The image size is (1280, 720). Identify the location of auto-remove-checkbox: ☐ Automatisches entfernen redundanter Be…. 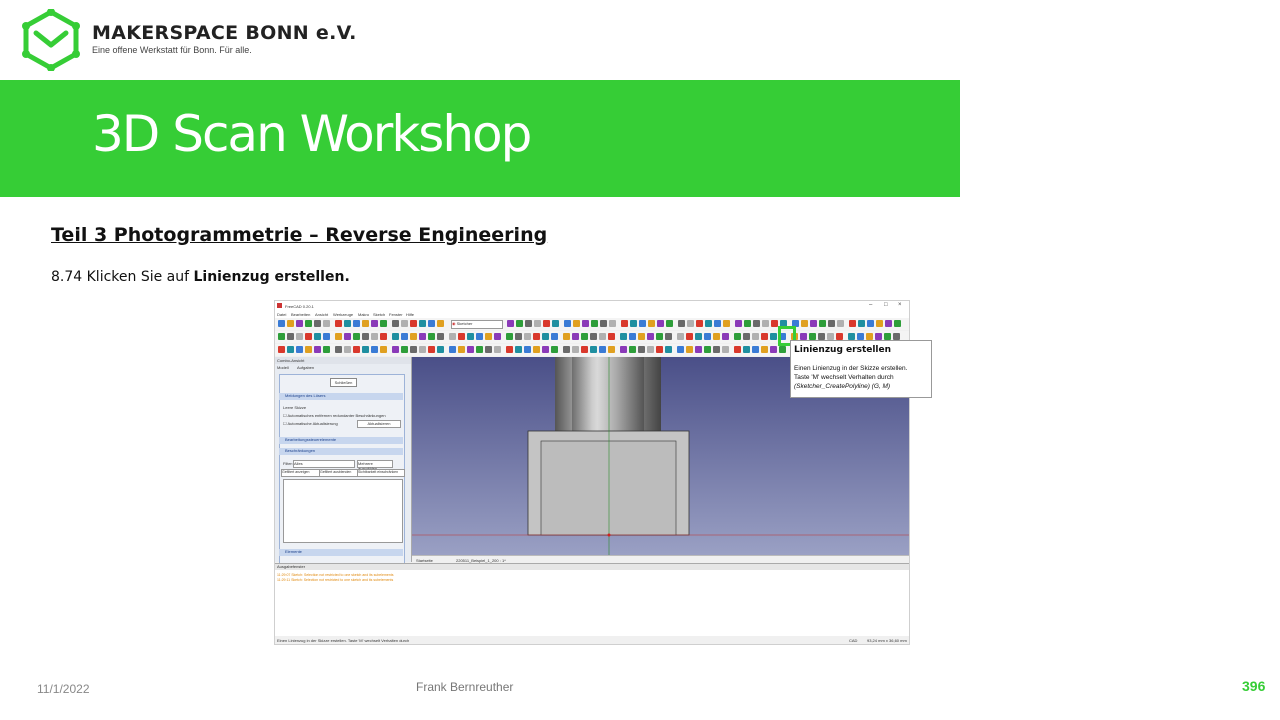
(334, 415).